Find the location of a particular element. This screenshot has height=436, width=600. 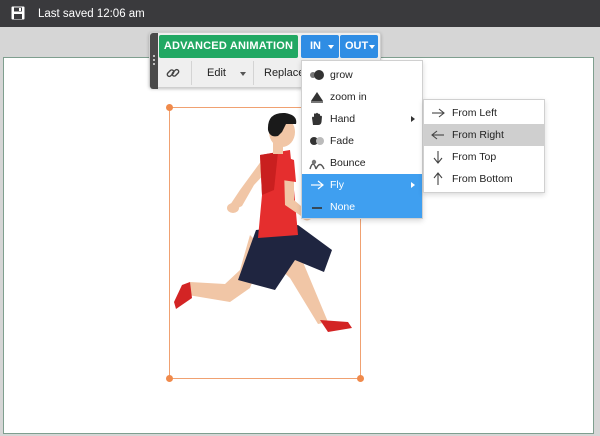

fade-icon is located at coordinates (317, 141).